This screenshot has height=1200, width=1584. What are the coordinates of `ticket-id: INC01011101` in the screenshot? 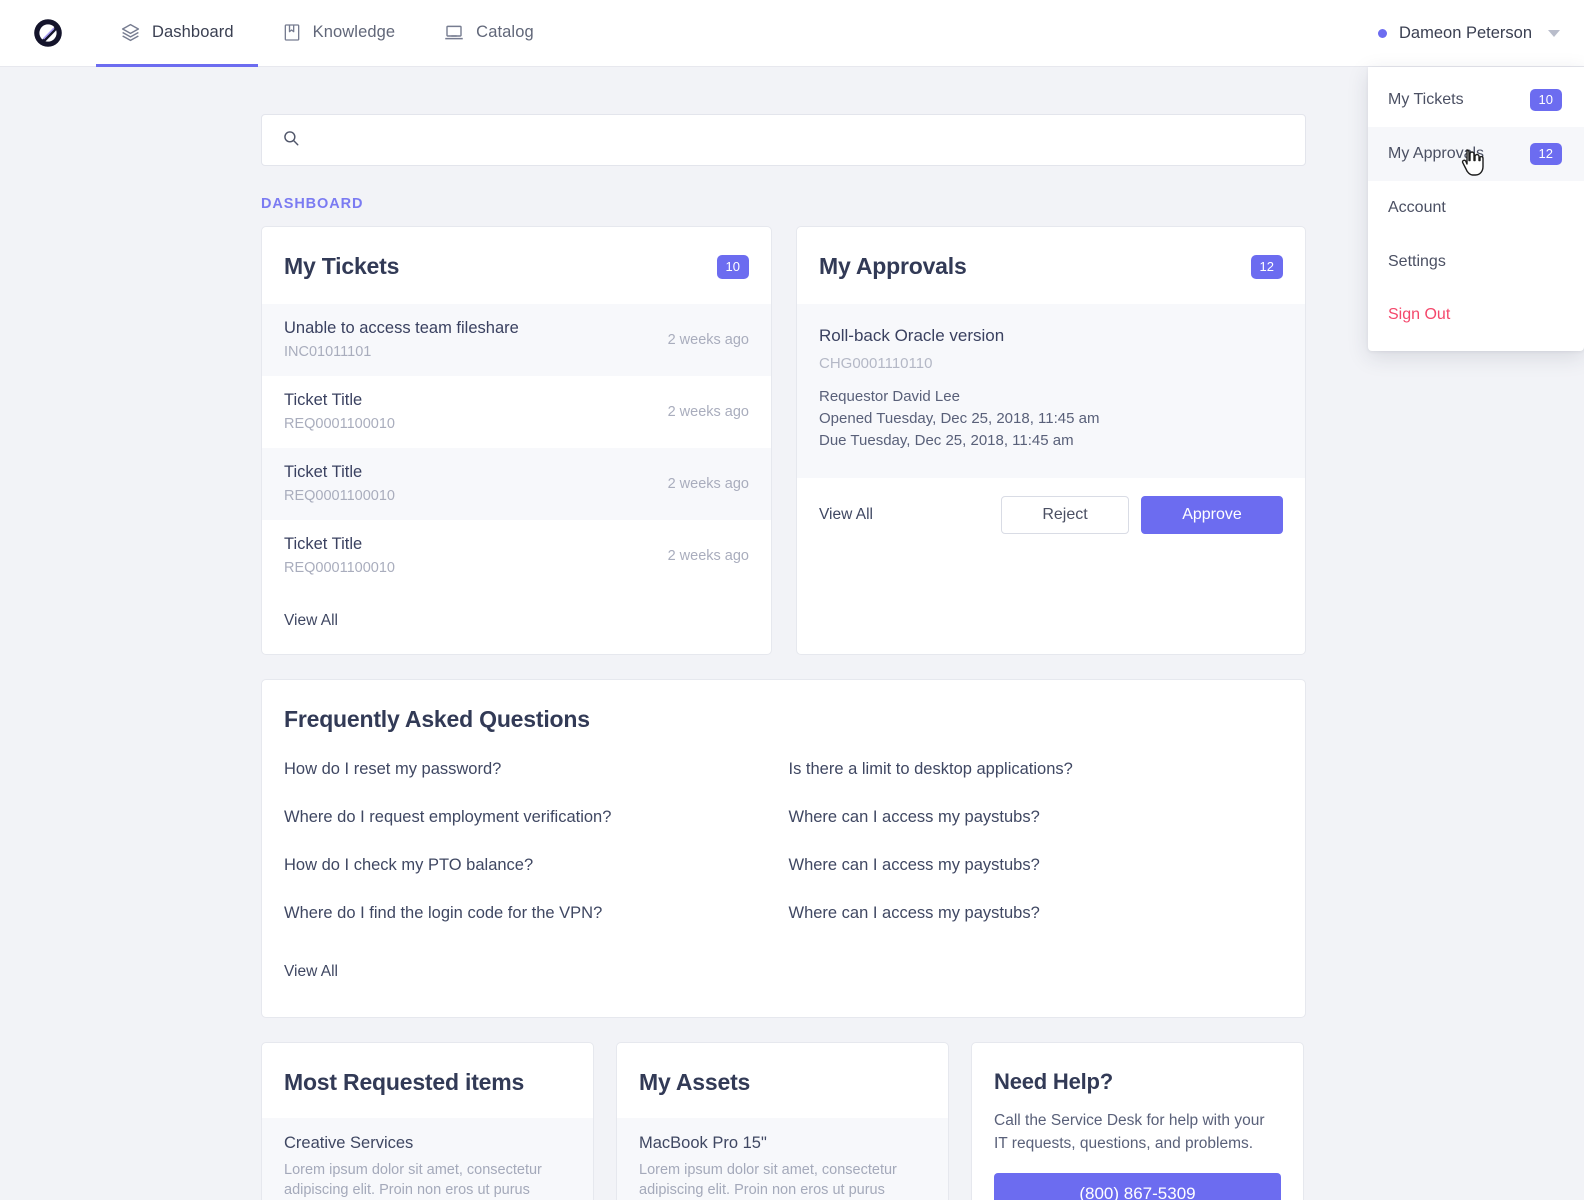 It's located at (328, 352).